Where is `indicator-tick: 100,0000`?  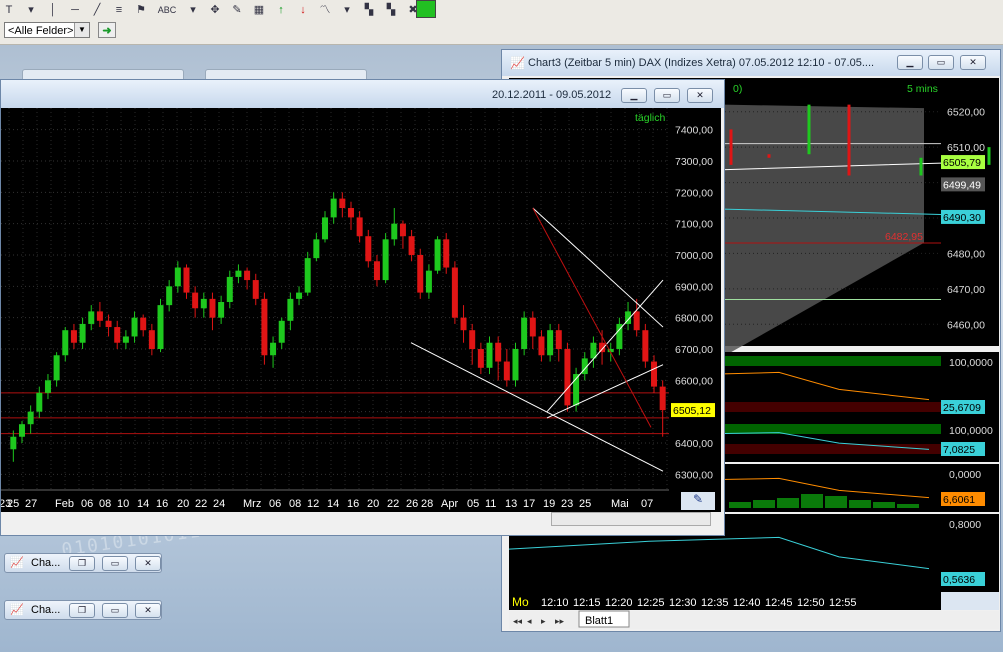 indicator-tick: 100,0000 is located at coordinates (971, 363).